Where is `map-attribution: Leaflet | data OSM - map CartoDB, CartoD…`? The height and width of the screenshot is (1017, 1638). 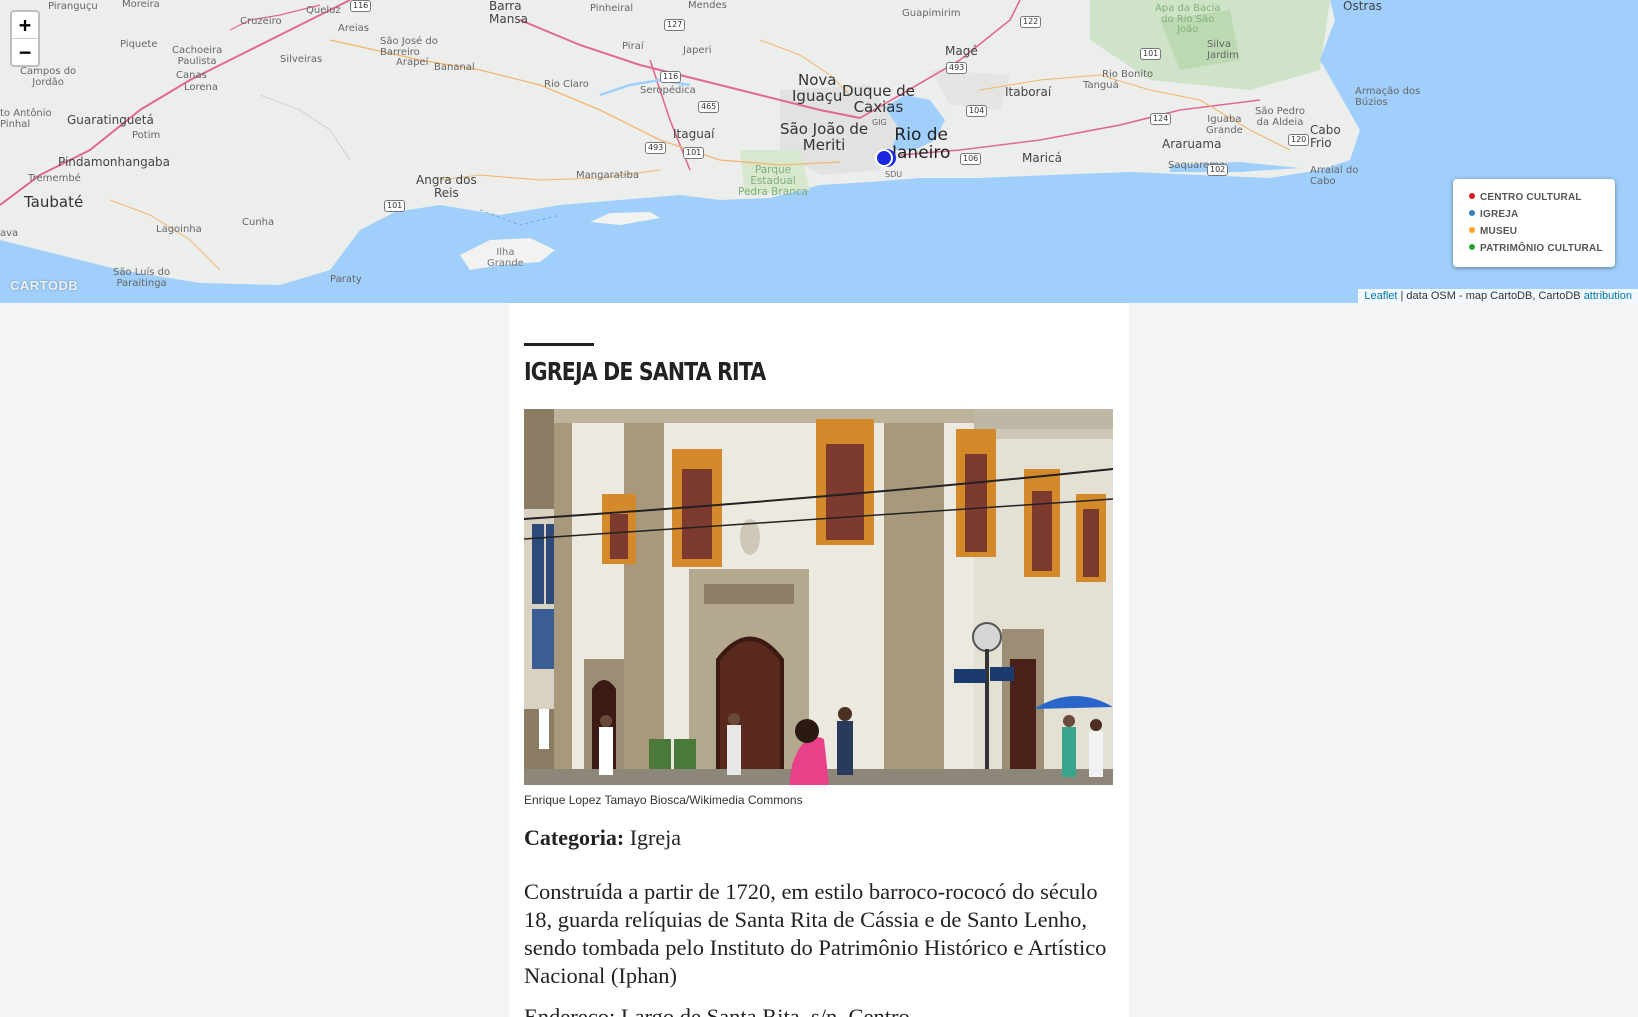 map-attribution: Leaflet | data OSM - map CartoDB, CartoD… is located at coordinates (1498, 296).